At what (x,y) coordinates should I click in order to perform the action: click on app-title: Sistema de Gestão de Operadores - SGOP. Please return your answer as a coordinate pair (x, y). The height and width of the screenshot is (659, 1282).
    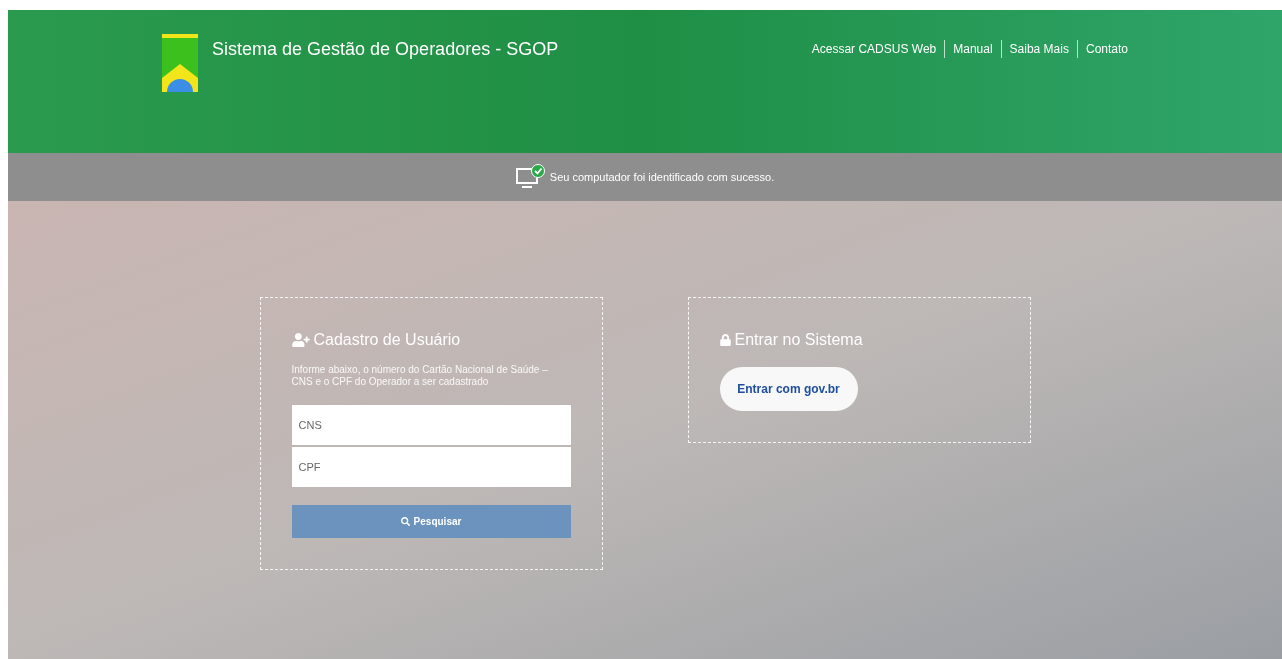
    Looking at the image, I should click on (385, 49).